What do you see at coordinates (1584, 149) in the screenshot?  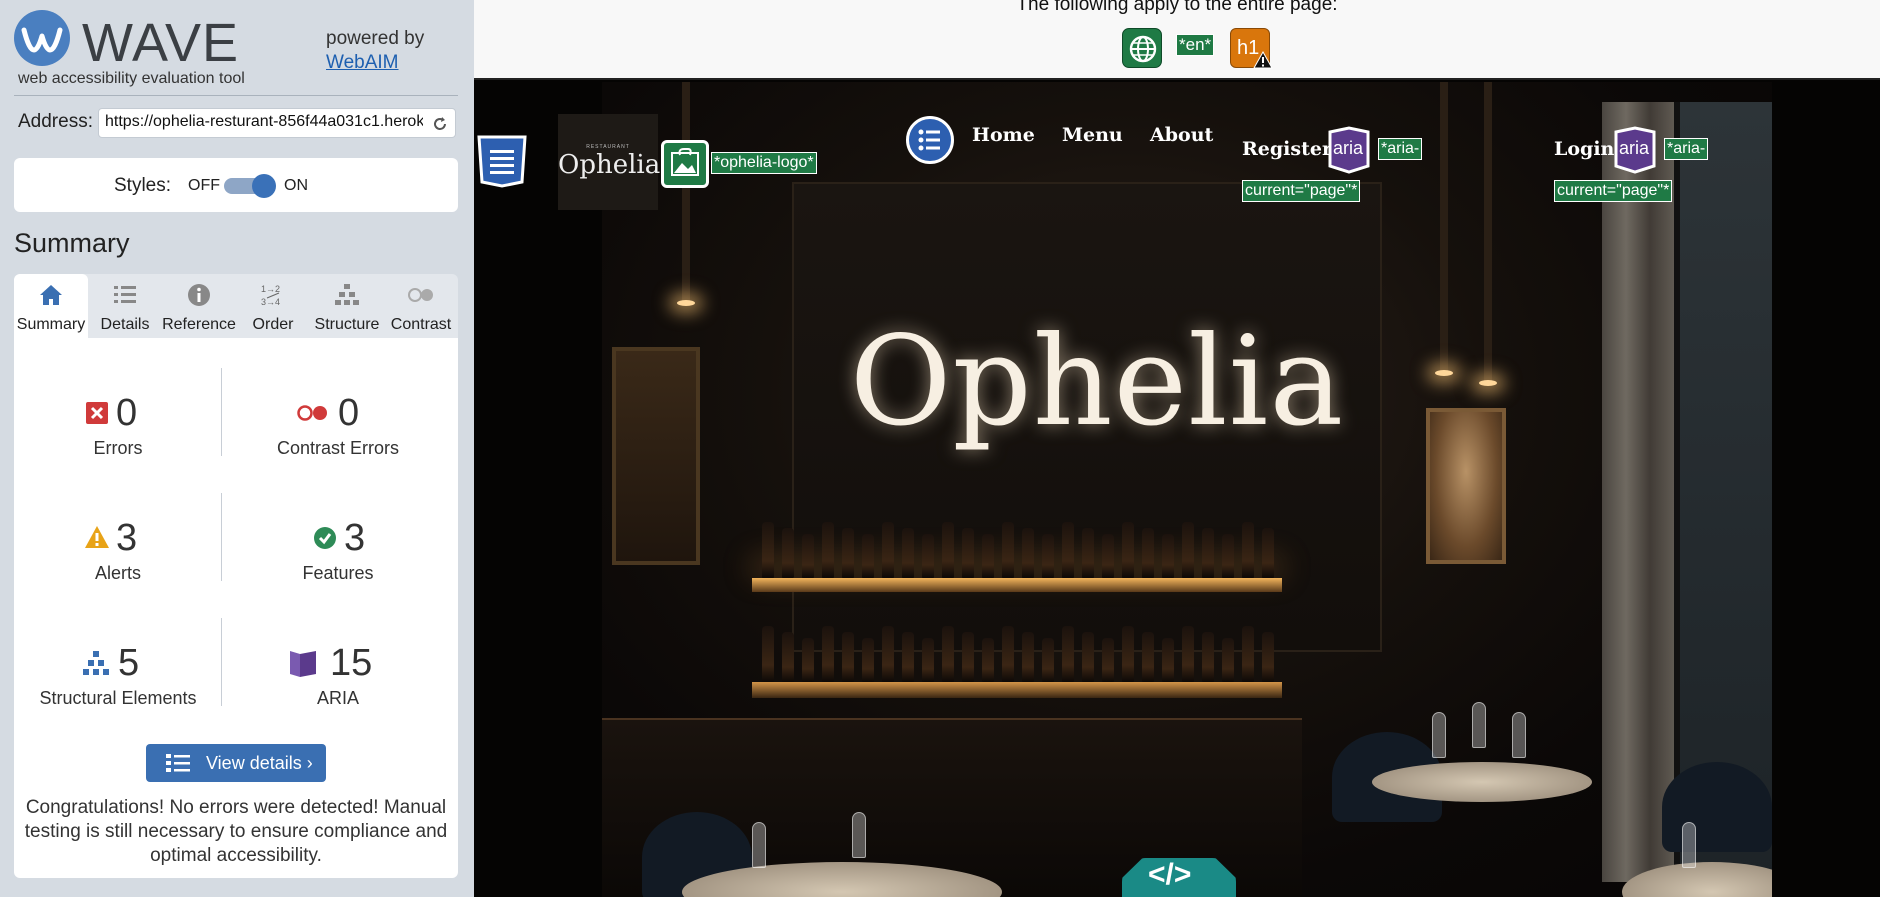 I see `nav-login: Login` at bounding box center [1584, 149].